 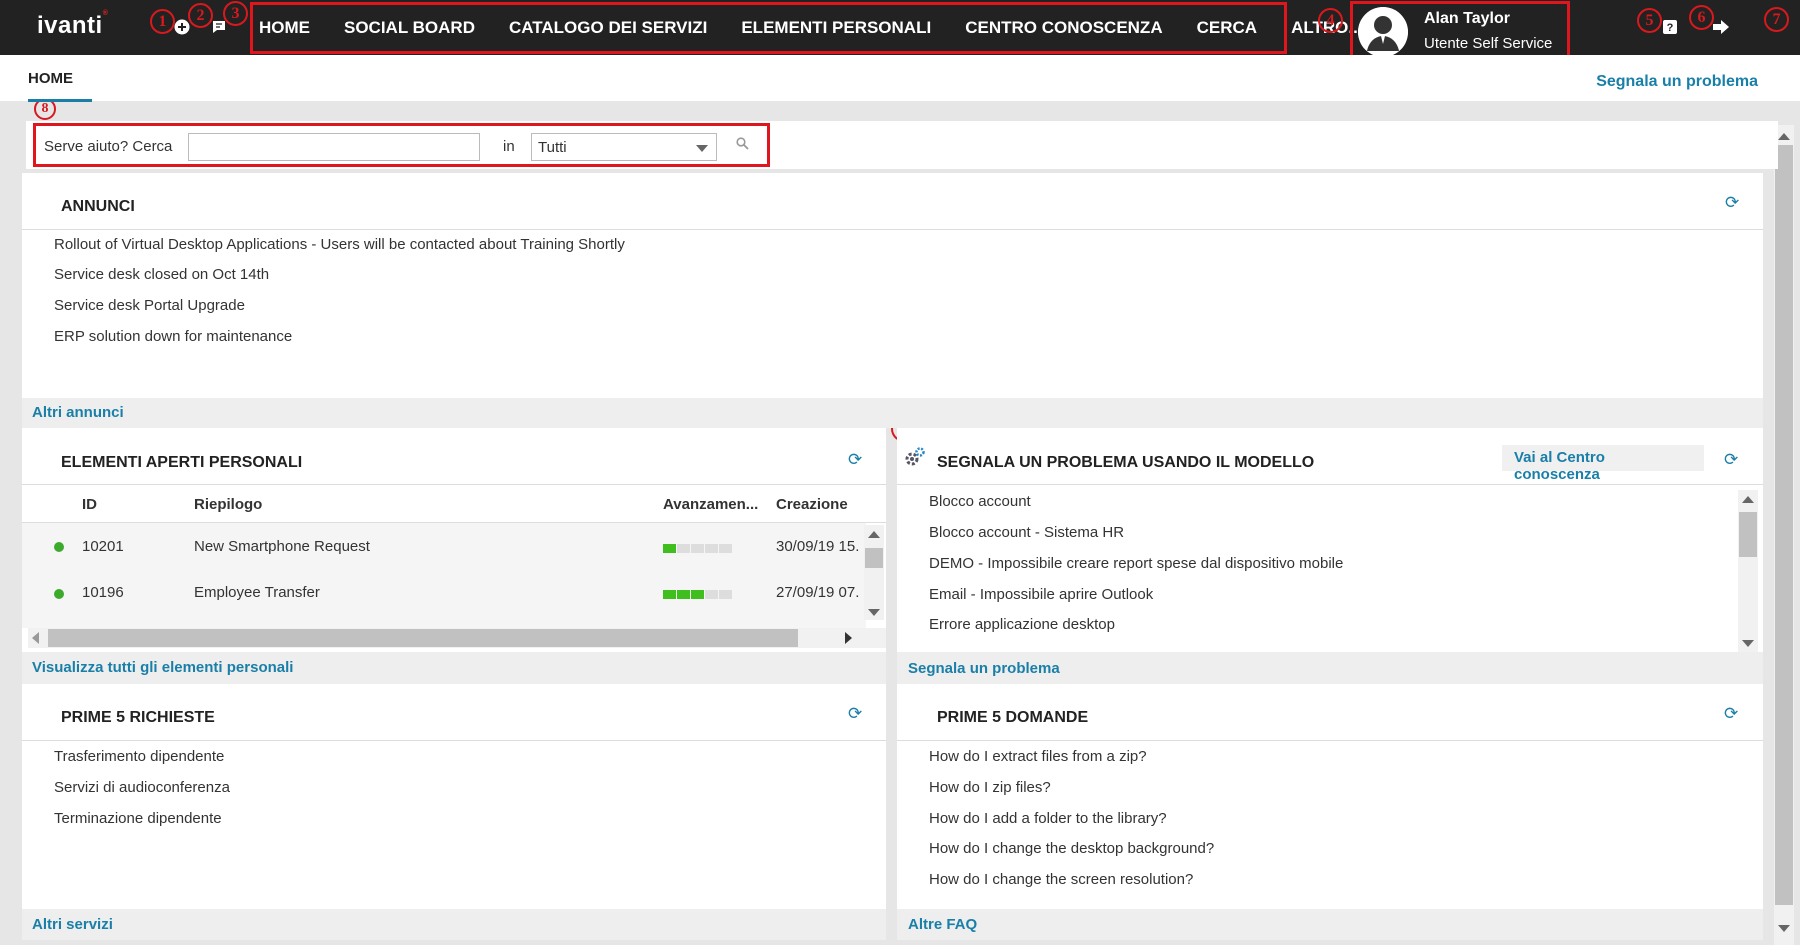 I want to click on announcements-footer: Altri annunci, so click(x=892, y=413).